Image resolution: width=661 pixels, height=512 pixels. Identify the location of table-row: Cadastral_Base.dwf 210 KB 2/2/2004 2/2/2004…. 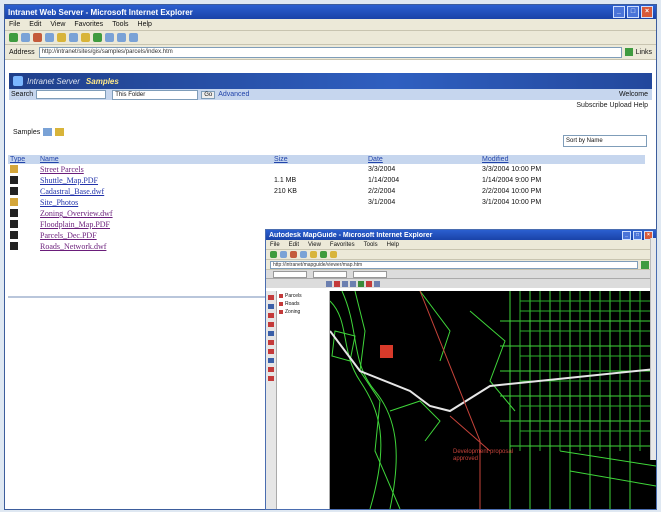
(326, 191).